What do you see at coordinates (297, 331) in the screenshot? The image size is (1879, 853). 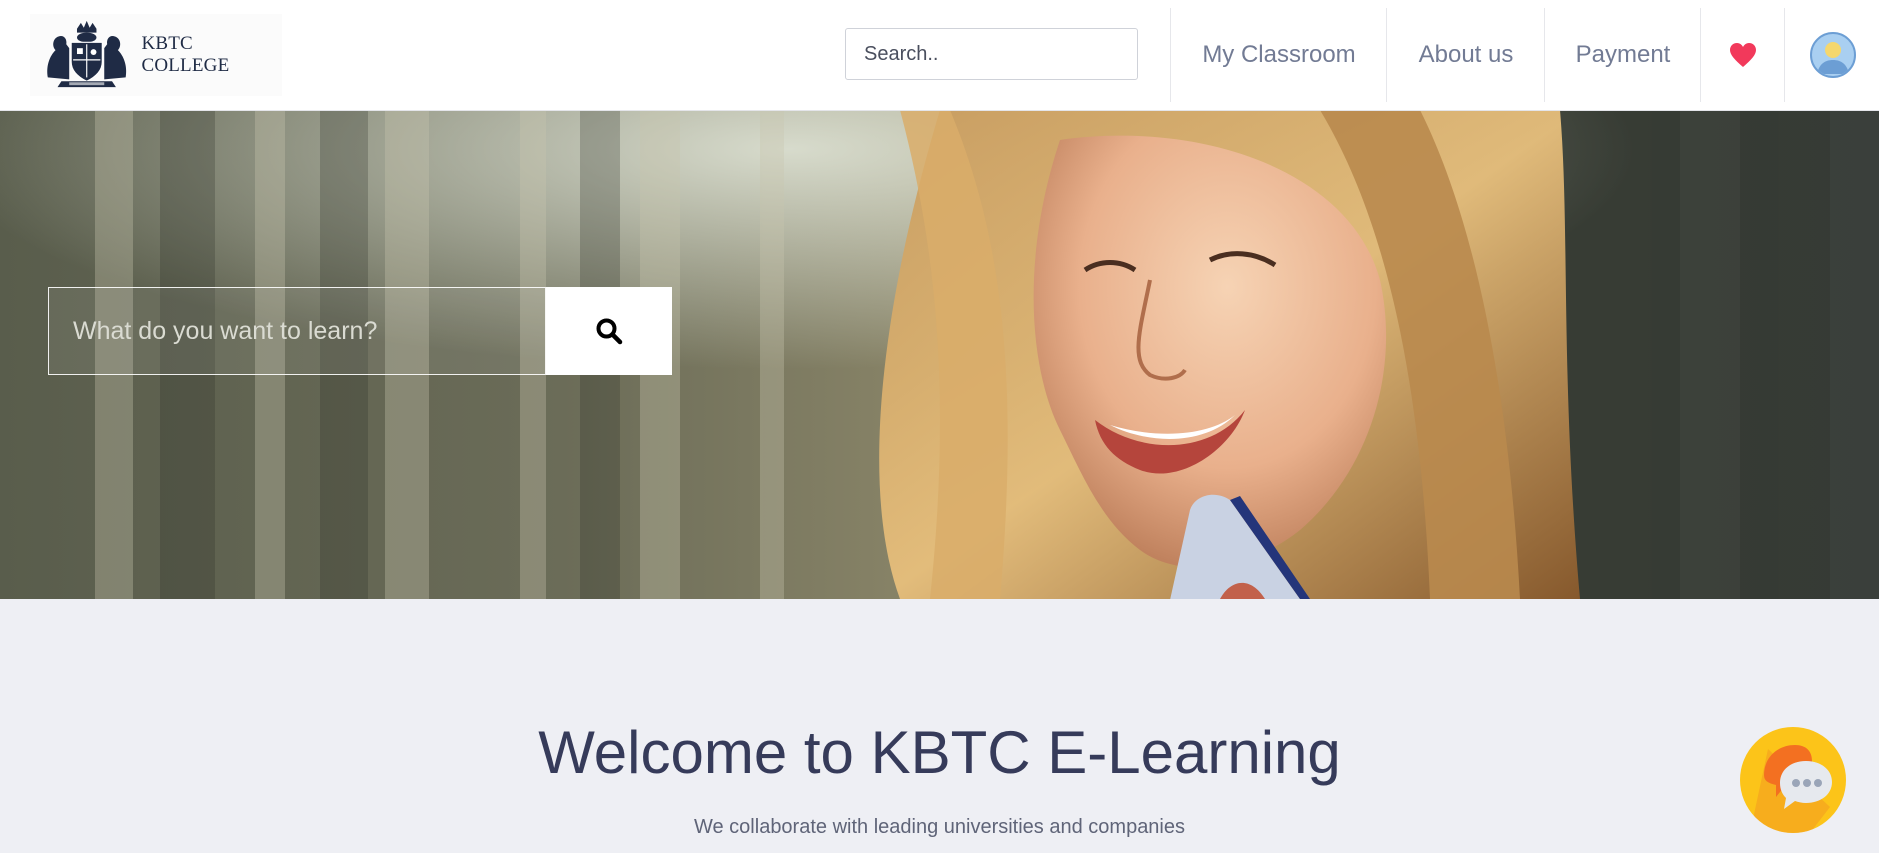 I see `course-search-input` at bounding box center [297, 331].